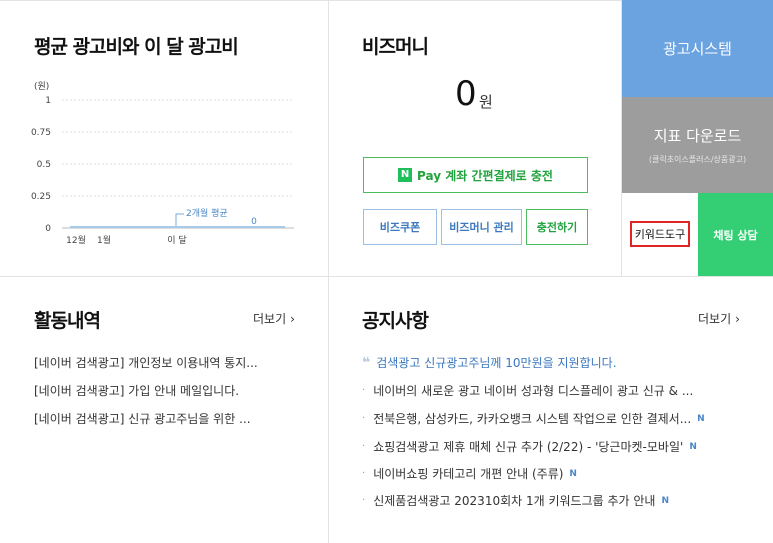 The image size is (773, 543). I want to click on chart-unit-label: (원), so click(41, 86).